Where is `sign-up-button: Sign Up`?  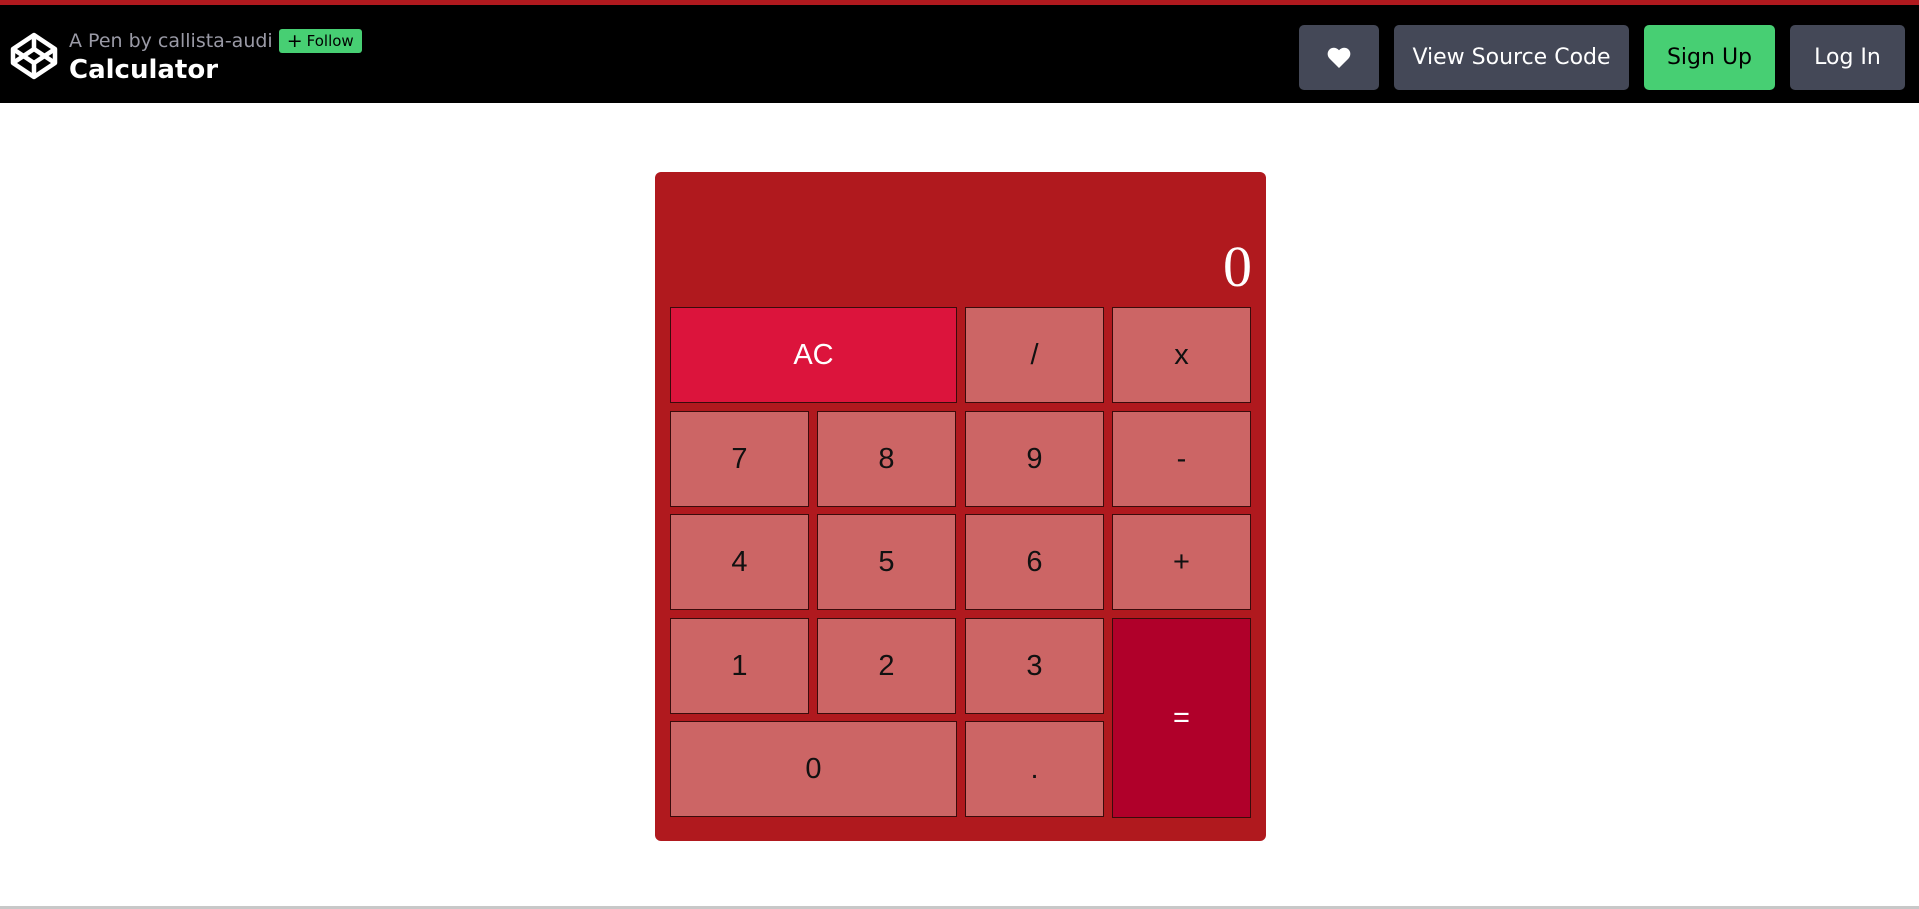
sign-up-button: Sign Up is located at coordinates (1709, 57).